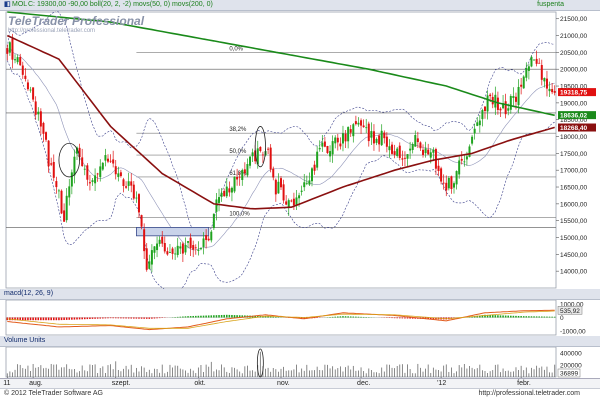 The width and height of the screenshot is (600, 401). I want to click on volume-y-tick-label: 400000, so click(571, 354).